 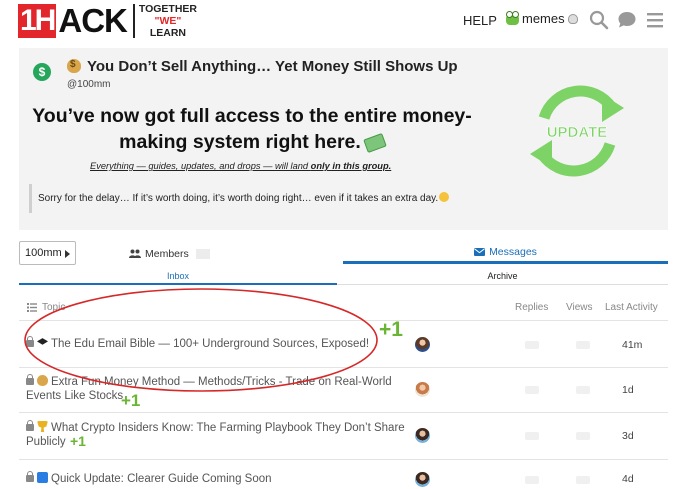 What do you see at coordinates (375, 143) in the screenshot?
I see `flying-money-icon` at bounding box center [375, 143].